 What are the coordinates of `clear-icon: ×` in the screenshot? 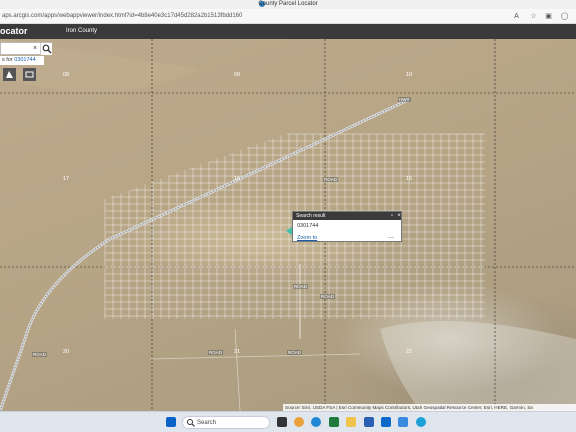 It's located at (35, 49).